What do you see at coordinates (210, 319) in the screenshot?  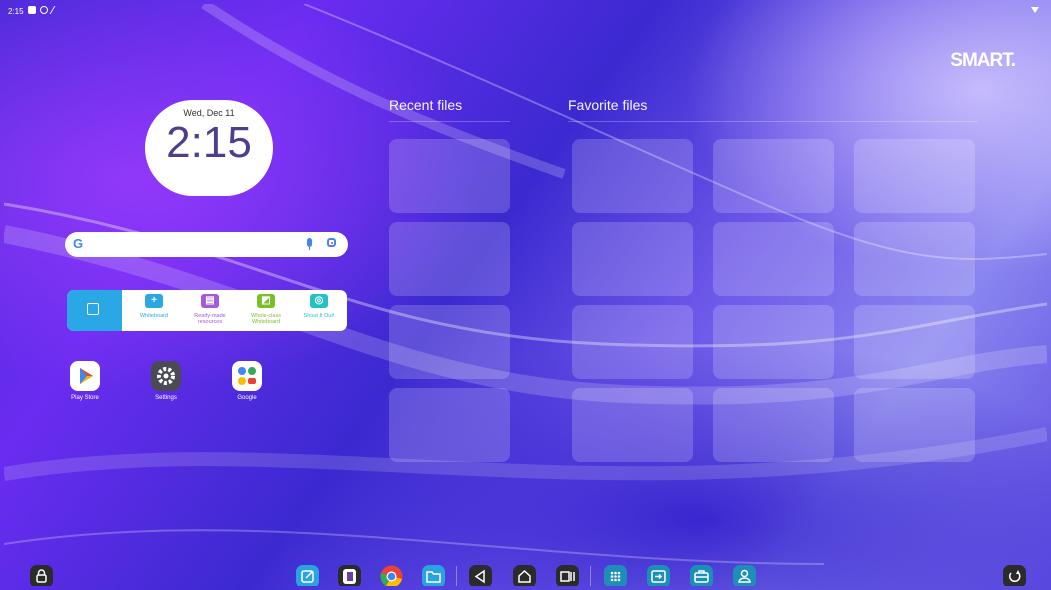 I see `ready-made-resources-label: Ready-made resources` at bounding box center [210, 319].